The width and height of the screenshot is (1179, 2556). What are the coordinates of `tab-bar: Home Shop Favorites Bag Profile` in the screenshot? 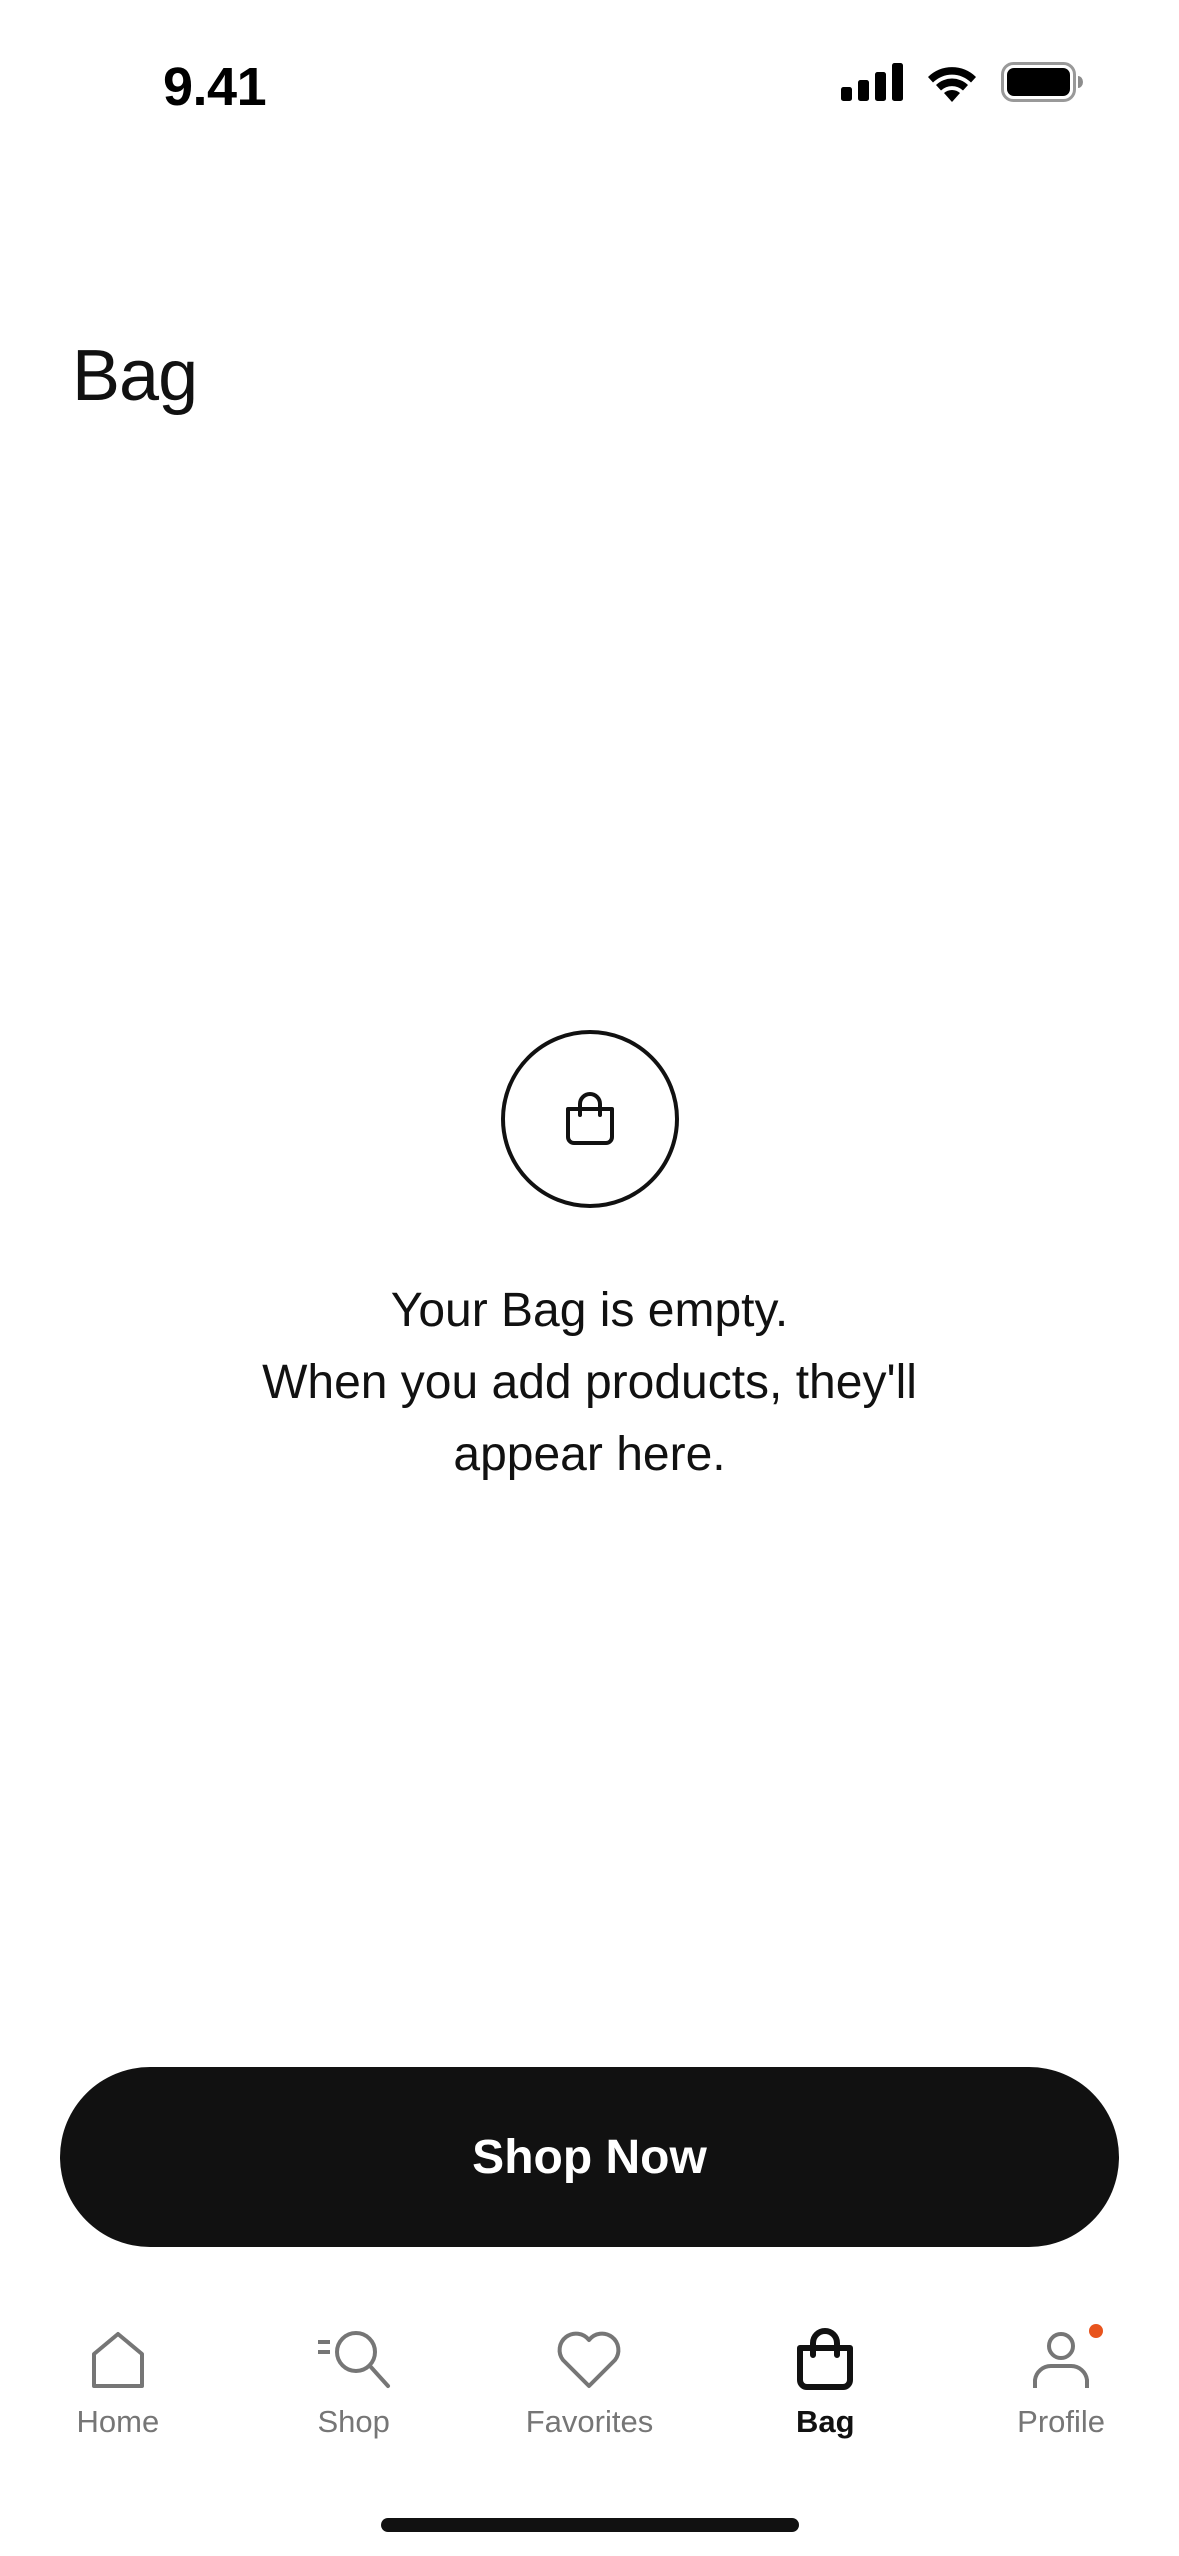 It's located at (589, 2385).